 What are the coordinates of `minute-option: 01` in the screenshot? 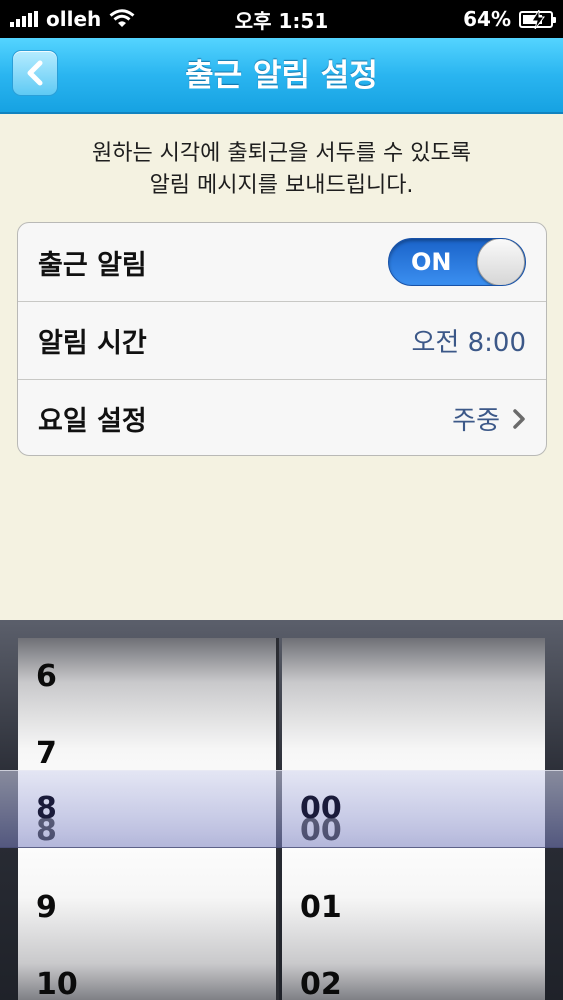 It's located at (413, 907).